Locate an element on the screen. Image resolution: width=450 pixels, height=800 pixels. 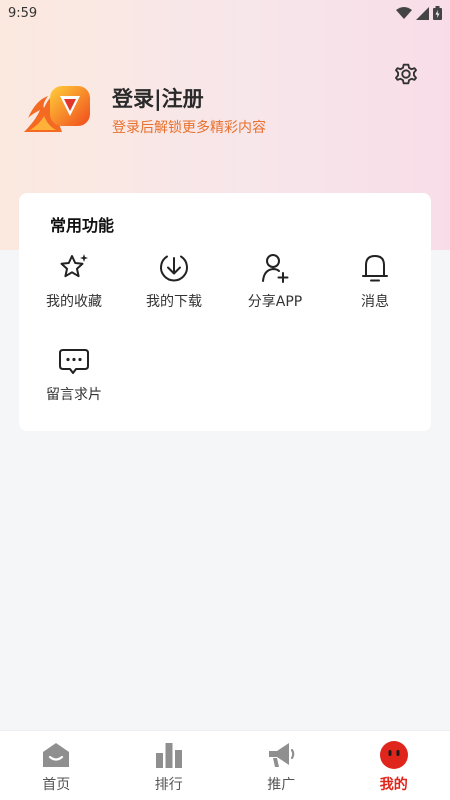
megaphone-icon is located at coordinates (282, 755).